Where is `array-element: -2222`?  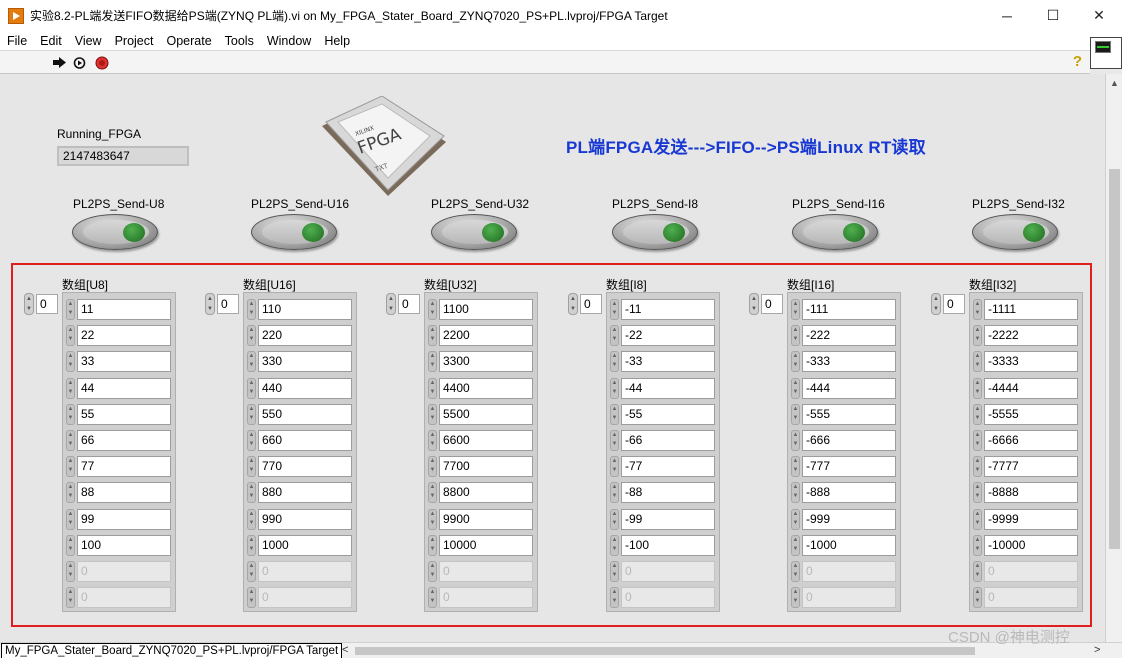
array-element: -2222 is located at coordinates (1031, 335).